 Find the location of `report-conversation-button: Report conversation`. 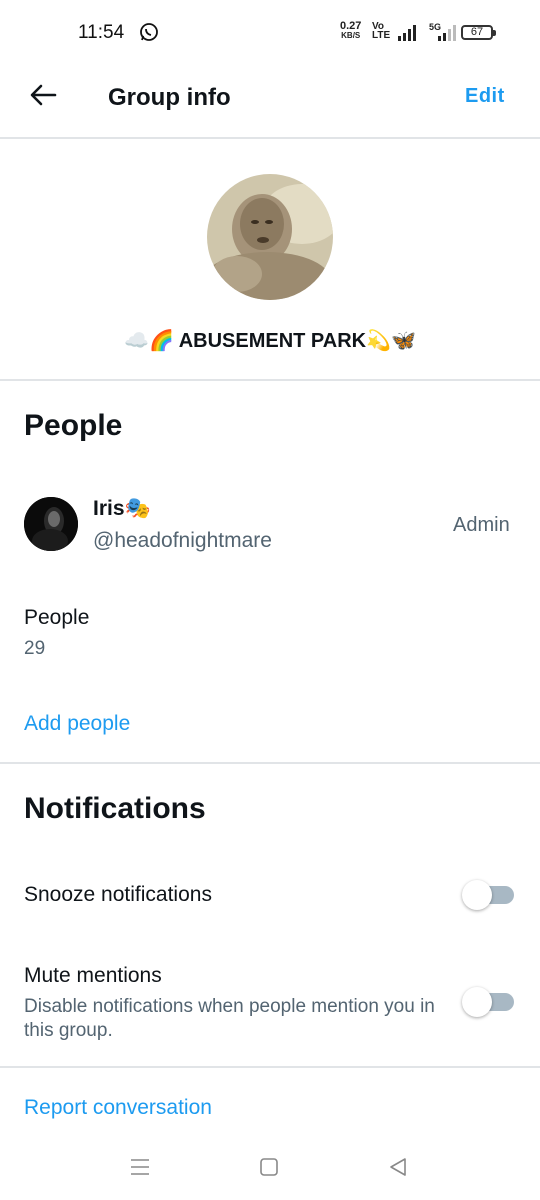

report-conversation-button: Report conversation is located at coordinates (118, 1108).